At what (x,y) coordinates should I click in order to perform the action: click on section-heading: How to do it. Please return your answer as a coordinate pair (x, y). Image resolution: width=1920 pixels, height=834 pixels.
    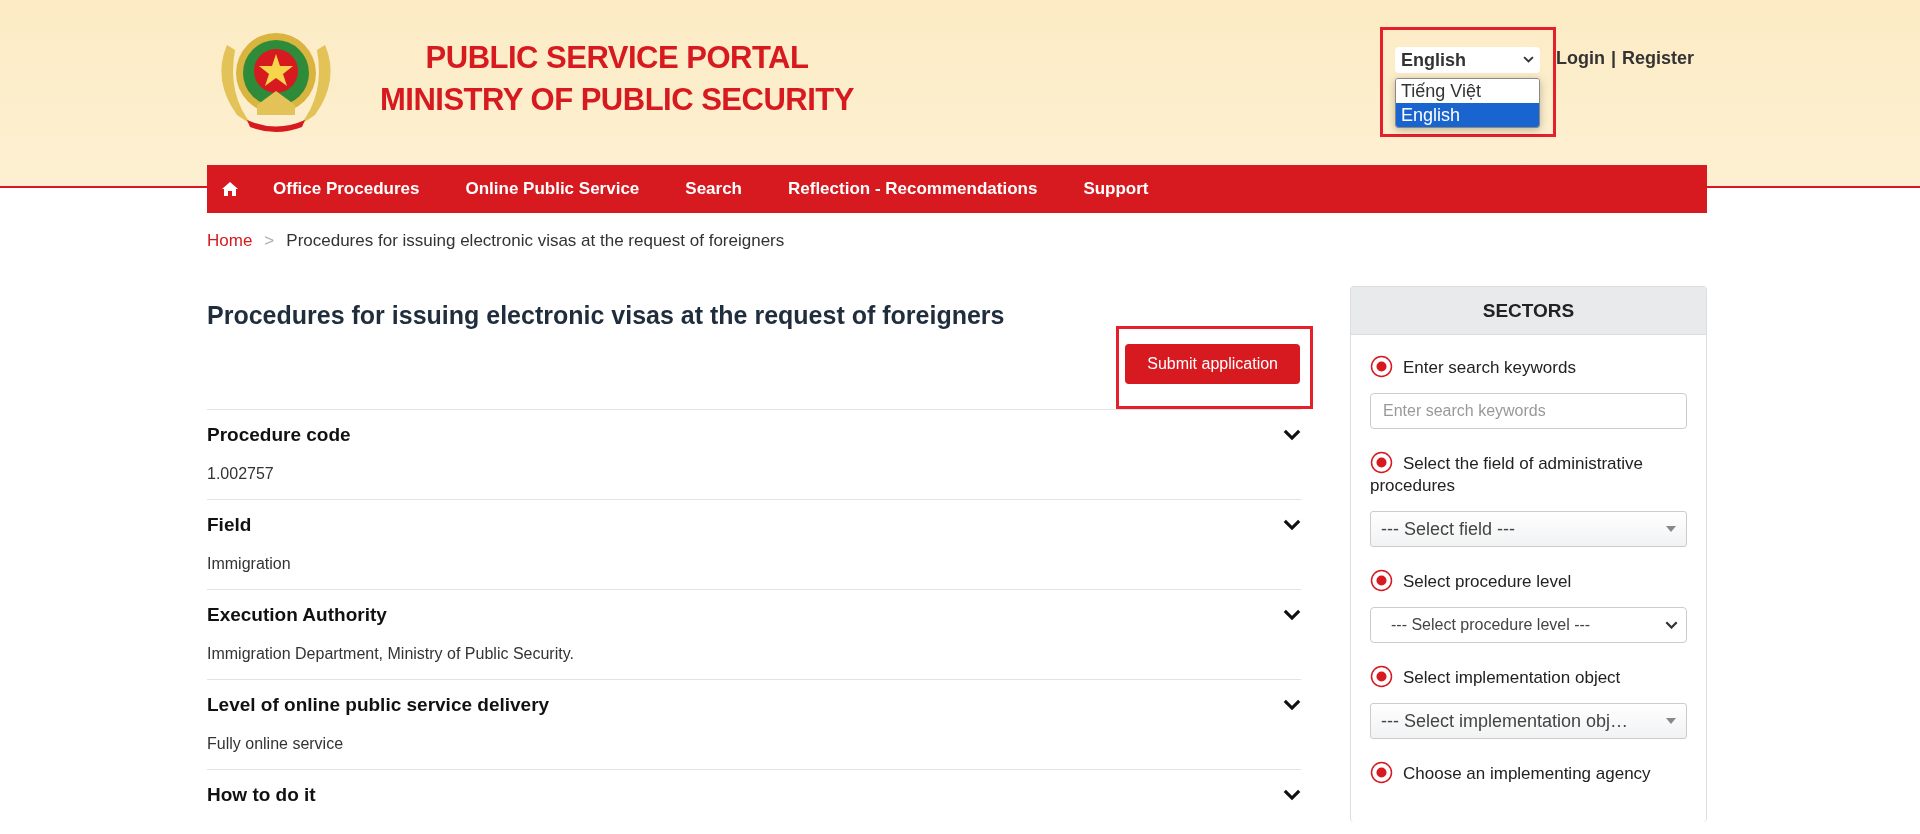
    Looking at the image, I should click on (261, 795).